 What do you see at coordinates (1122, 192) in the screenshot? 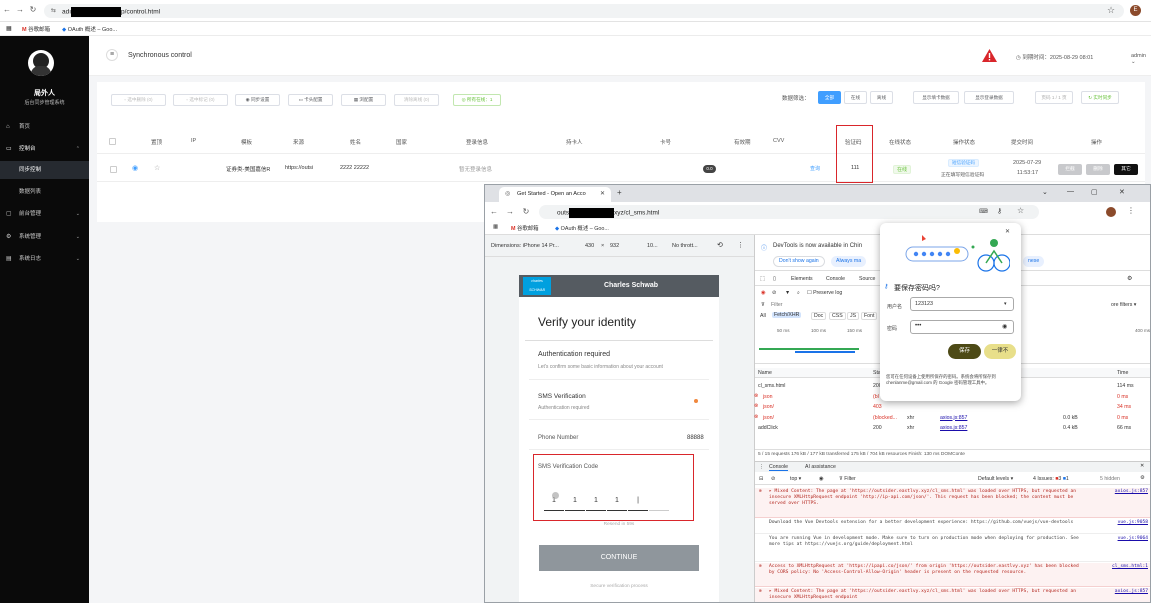
I see `close-window-icon: ✕` at bounding box center [1122, 192].